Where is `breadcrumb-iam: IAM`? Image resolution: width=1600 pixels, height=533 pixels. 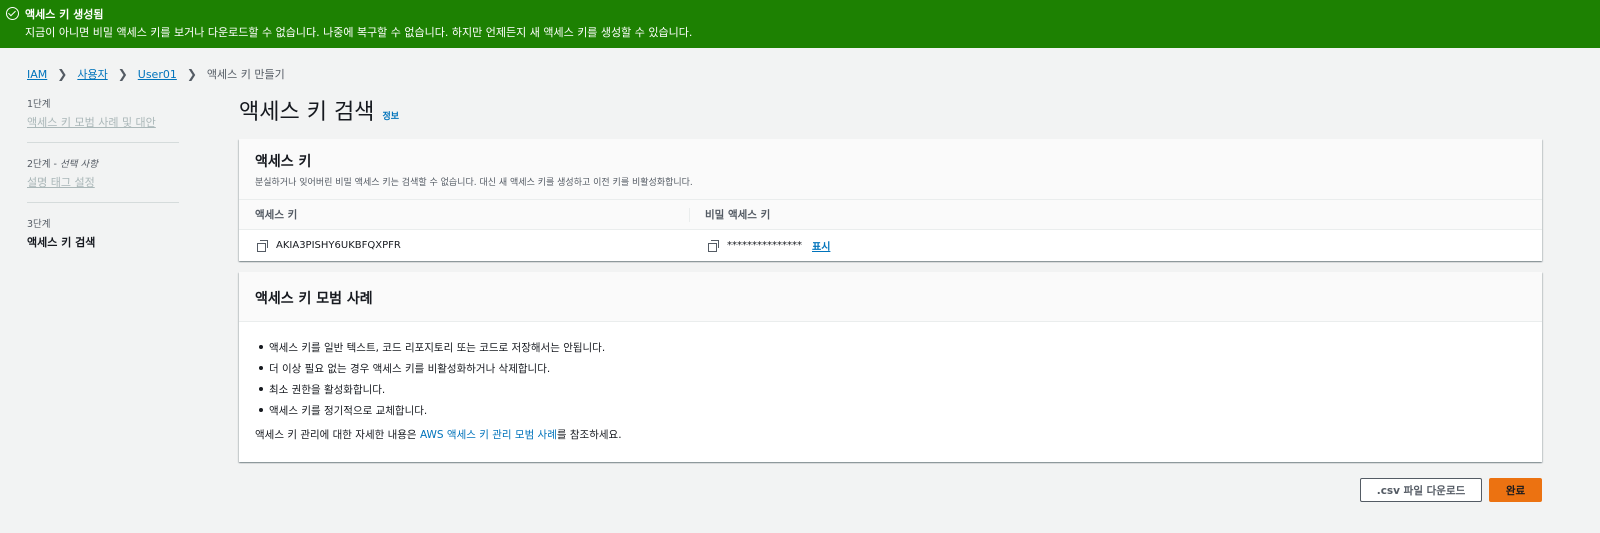
breadcrumb-iam: IAM is located at coordinates (37, 74).